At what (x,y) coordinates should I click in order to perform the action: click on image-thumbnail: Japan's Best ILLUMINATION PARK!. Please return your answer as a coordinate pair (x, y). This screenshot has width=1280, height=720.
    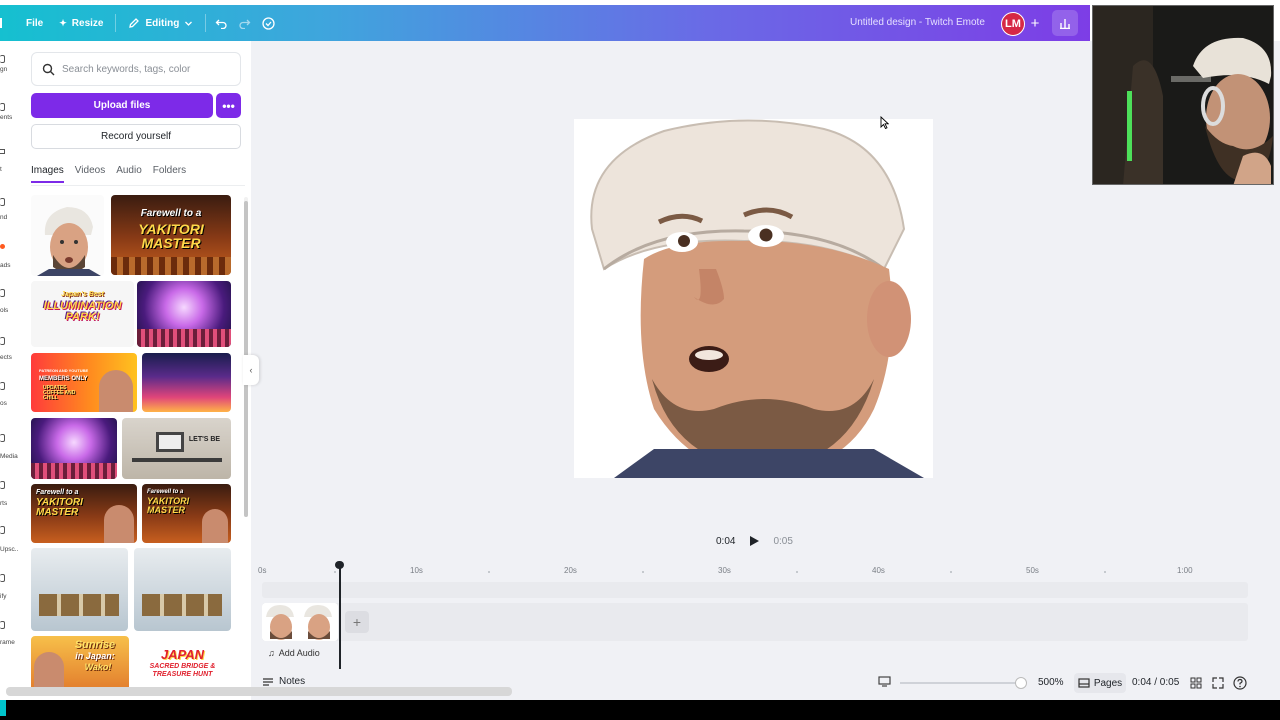
    Looking at the image, I should click on (82, 314).